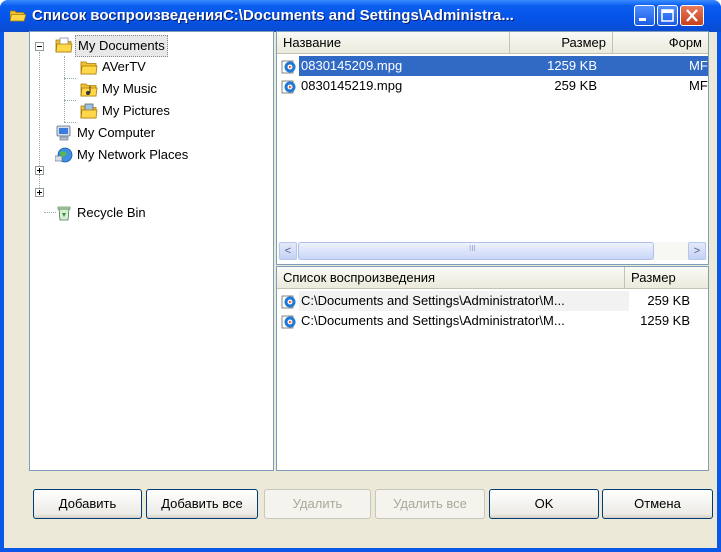 The image size is (721, 552). I want to click on computer-icon, so click(63, 133).